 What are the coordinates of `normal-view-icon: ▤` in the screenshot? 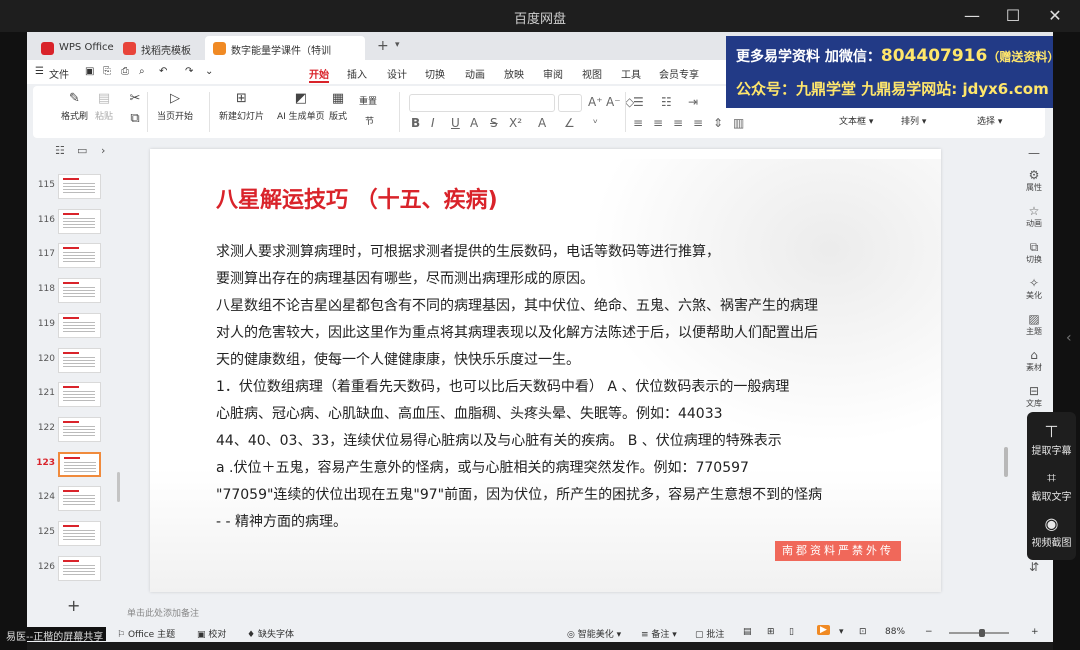 It's located at (747, 632).